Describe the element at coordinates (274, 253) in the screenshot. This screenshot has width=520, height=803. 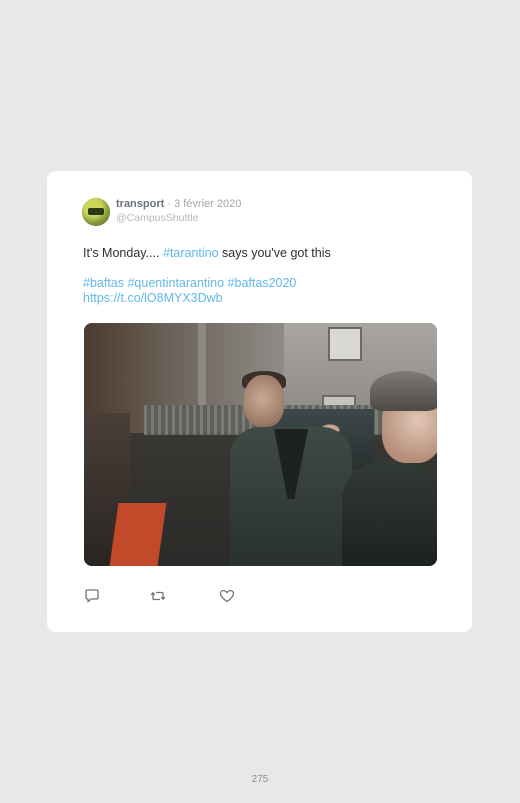
I see `tweet-text-suffix: says you've got this` at that location.